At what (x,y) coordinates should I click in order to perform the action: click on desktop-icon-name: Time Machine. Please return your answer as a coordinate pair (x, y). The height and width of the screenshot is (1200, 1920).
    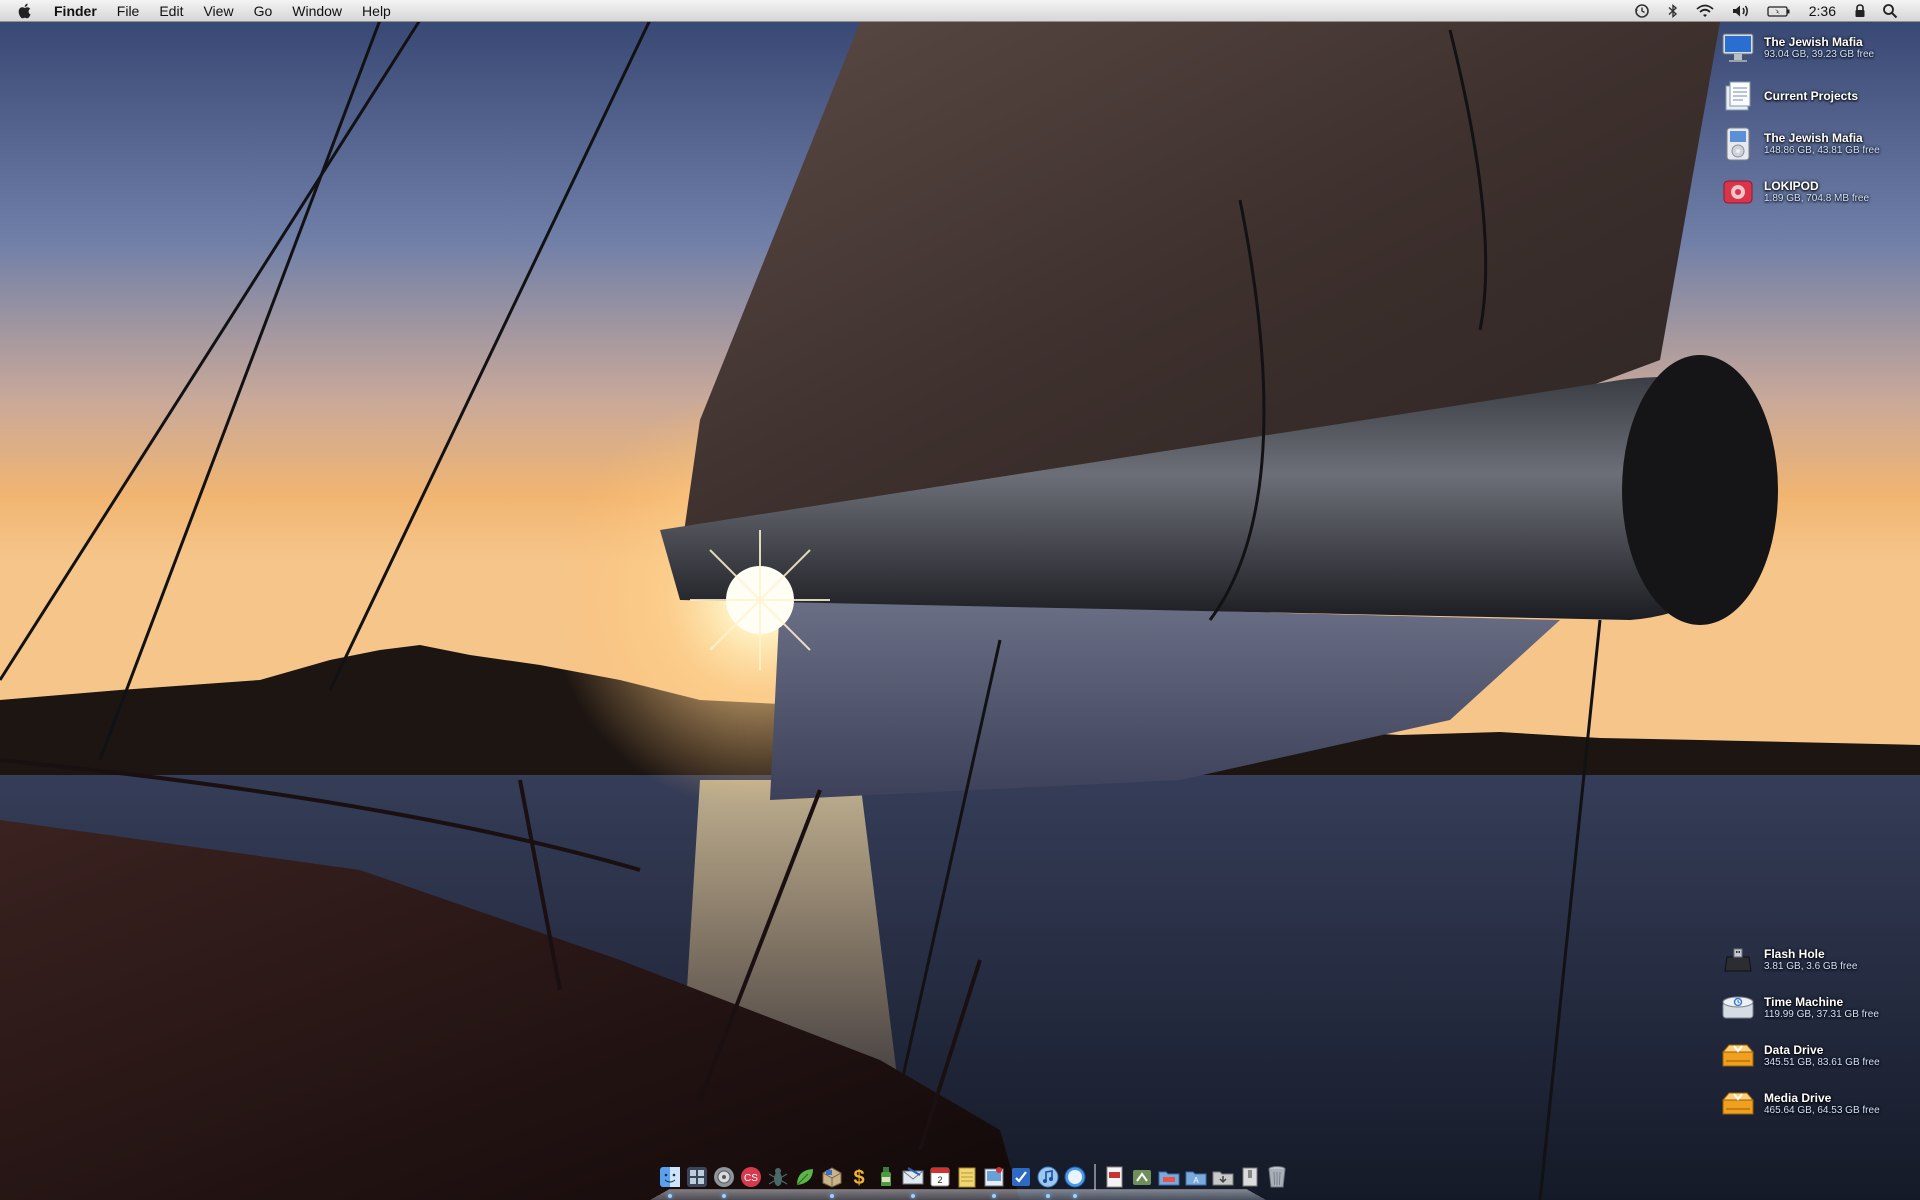
    Looking at the image, I should click on (1804, 1002).